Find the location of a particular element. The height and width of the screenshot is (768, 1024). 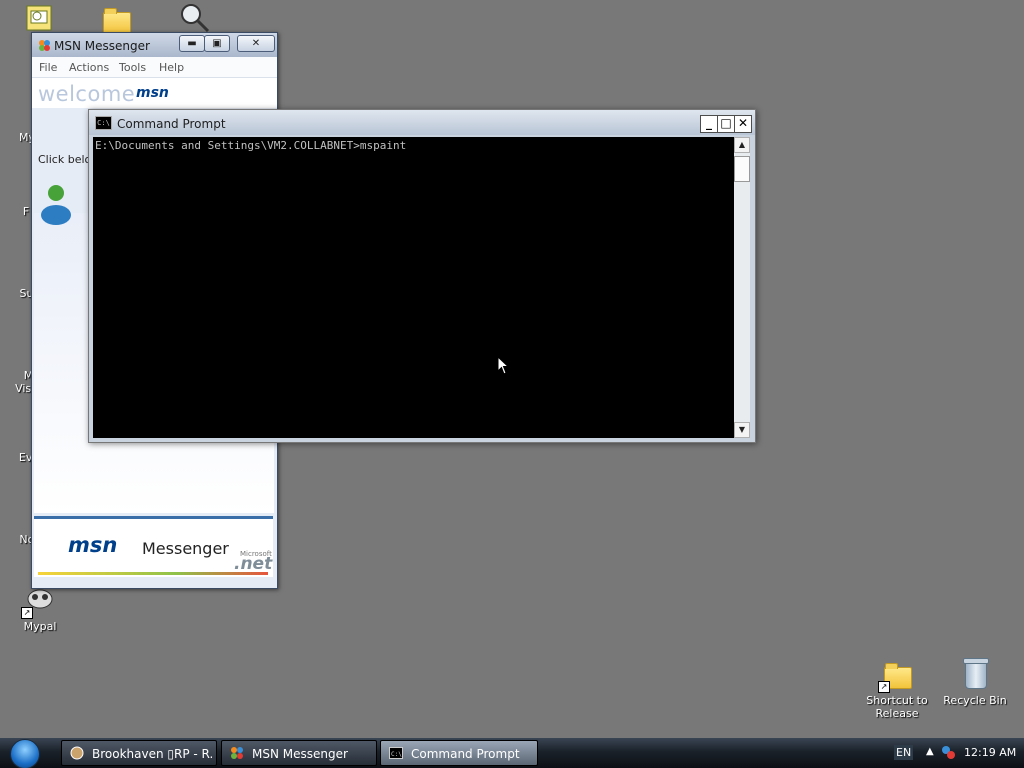

welcome-banner: welcome msn is located at coordinates (154, 93).